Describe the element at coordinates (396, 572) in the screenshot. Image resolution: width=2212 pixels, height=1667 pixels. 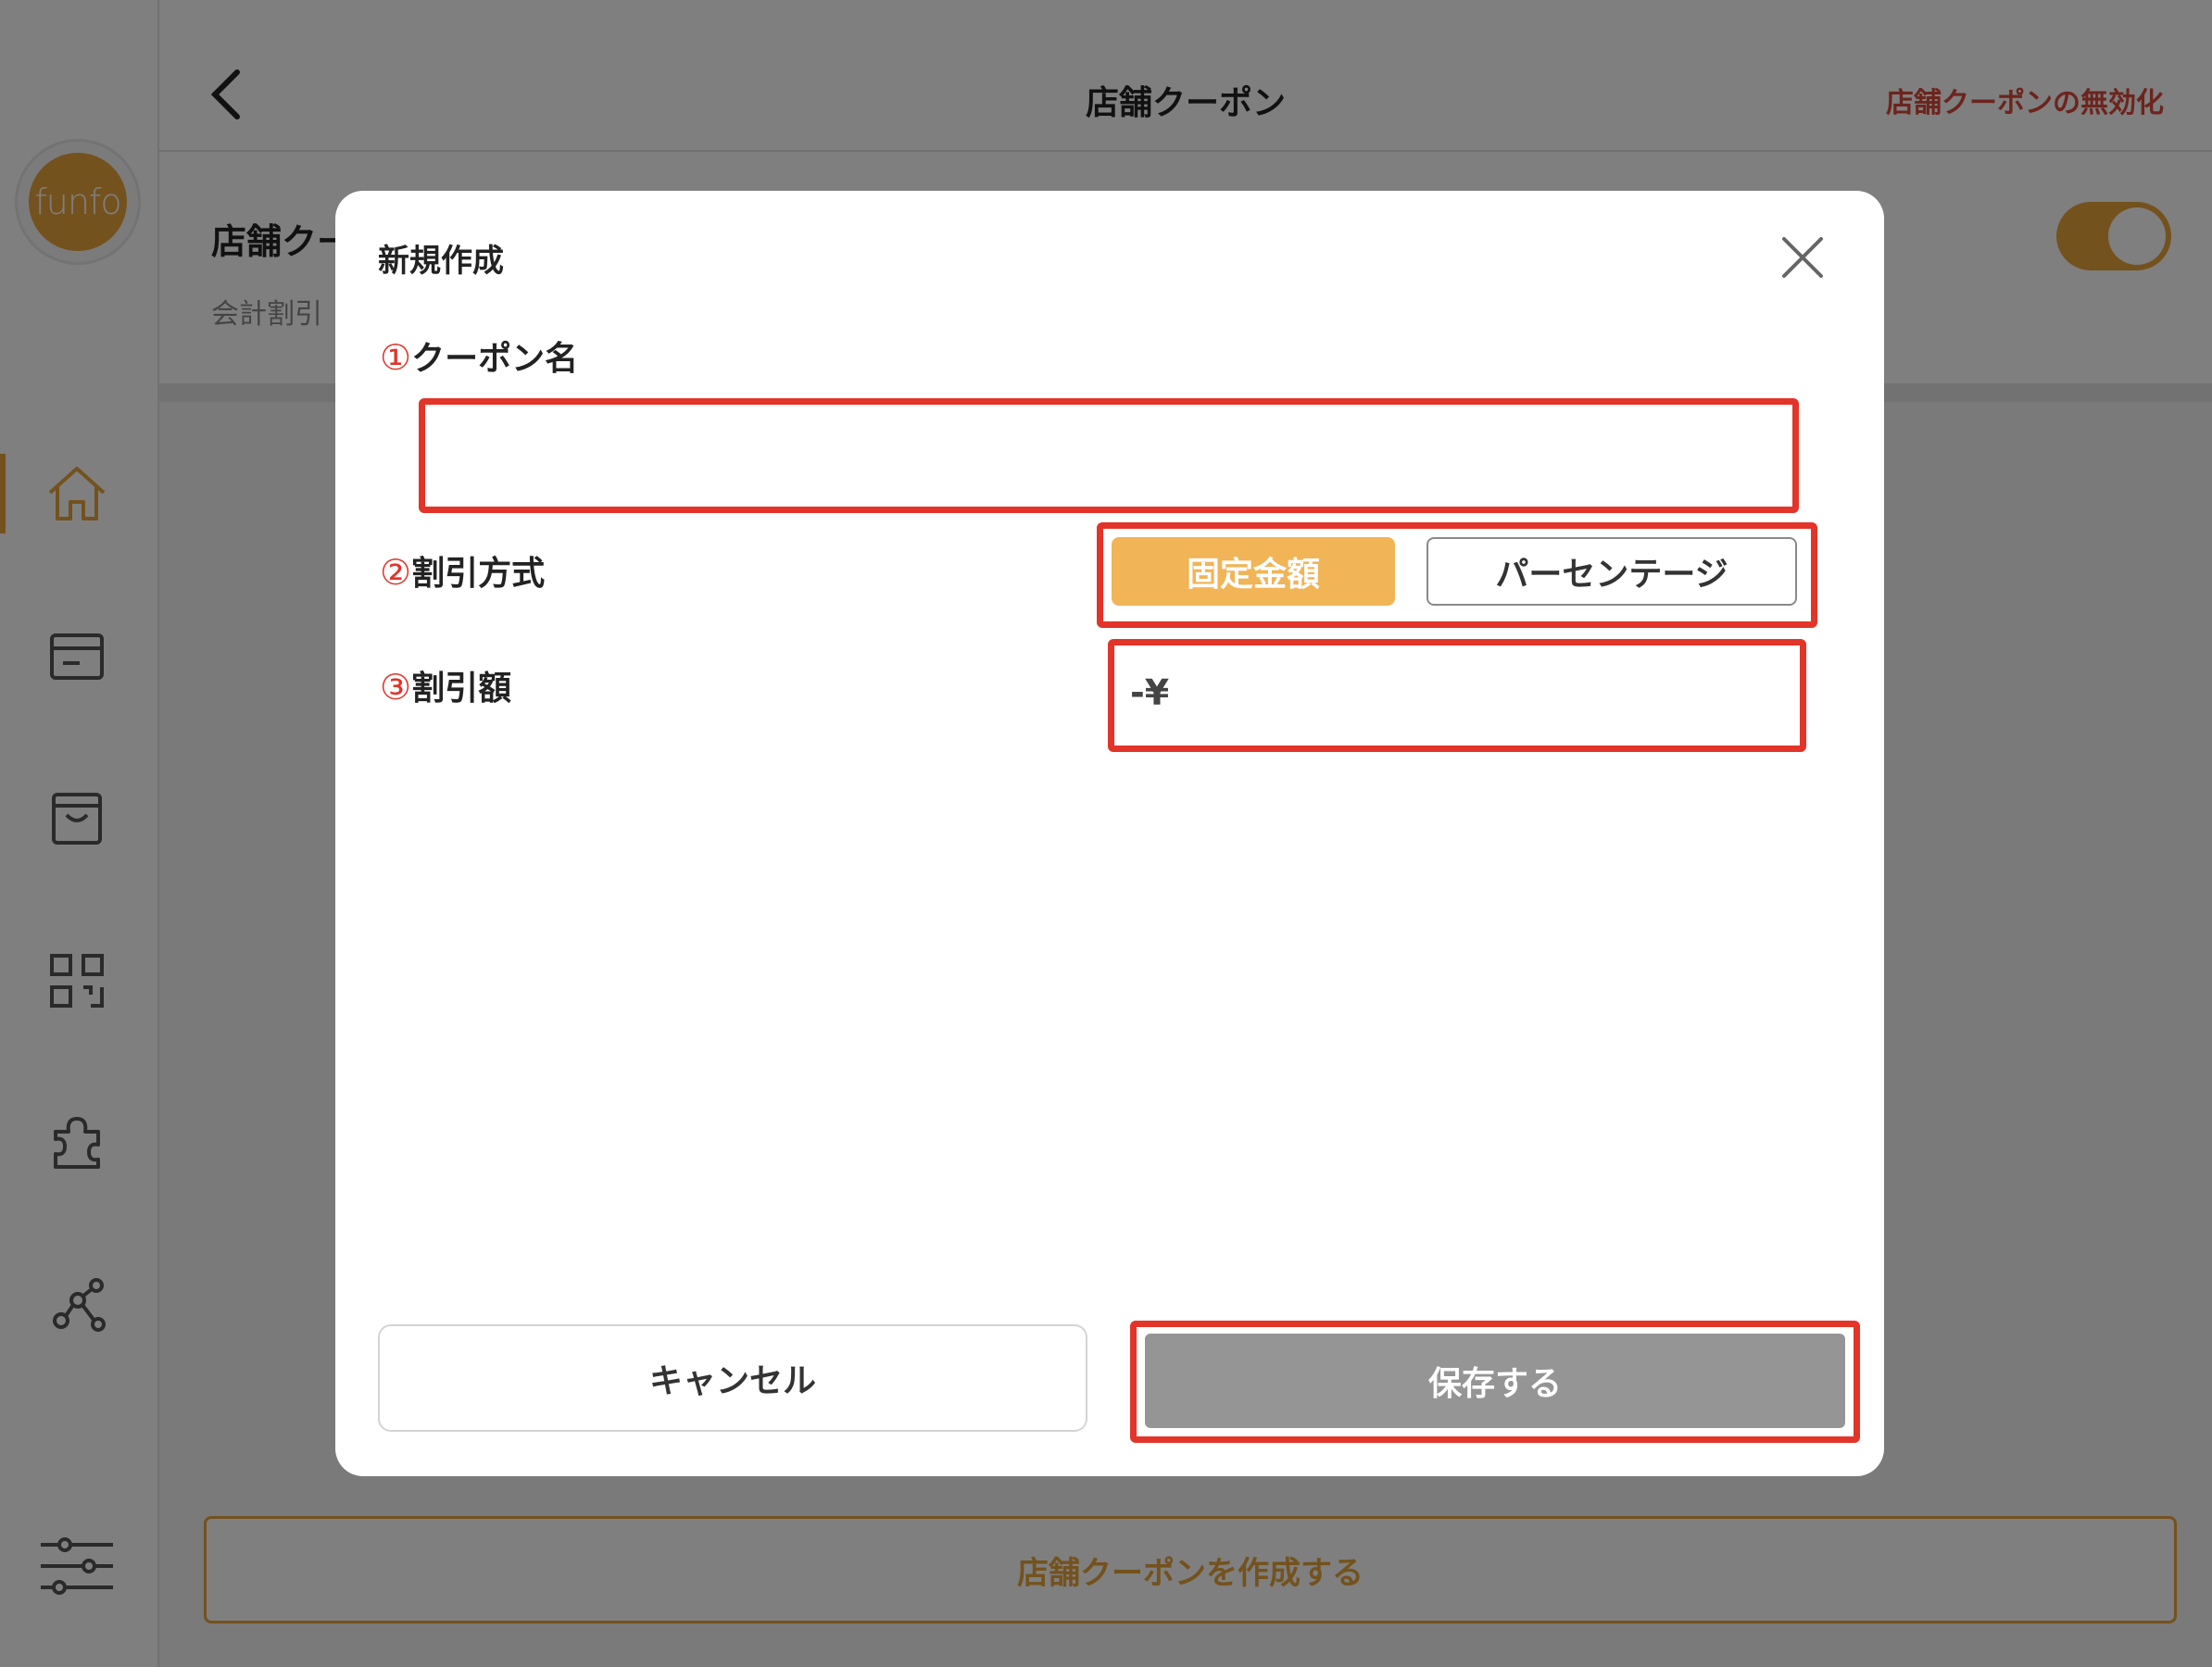
I see `step-number-2: ②` at that location.